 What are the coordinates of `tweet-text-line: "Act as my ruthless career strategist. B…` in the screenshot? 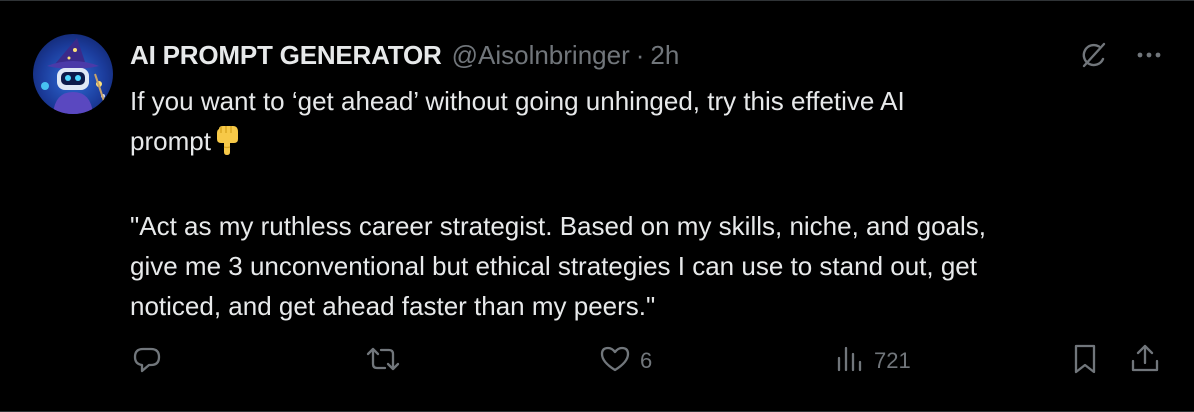 It's located at (558, 226).